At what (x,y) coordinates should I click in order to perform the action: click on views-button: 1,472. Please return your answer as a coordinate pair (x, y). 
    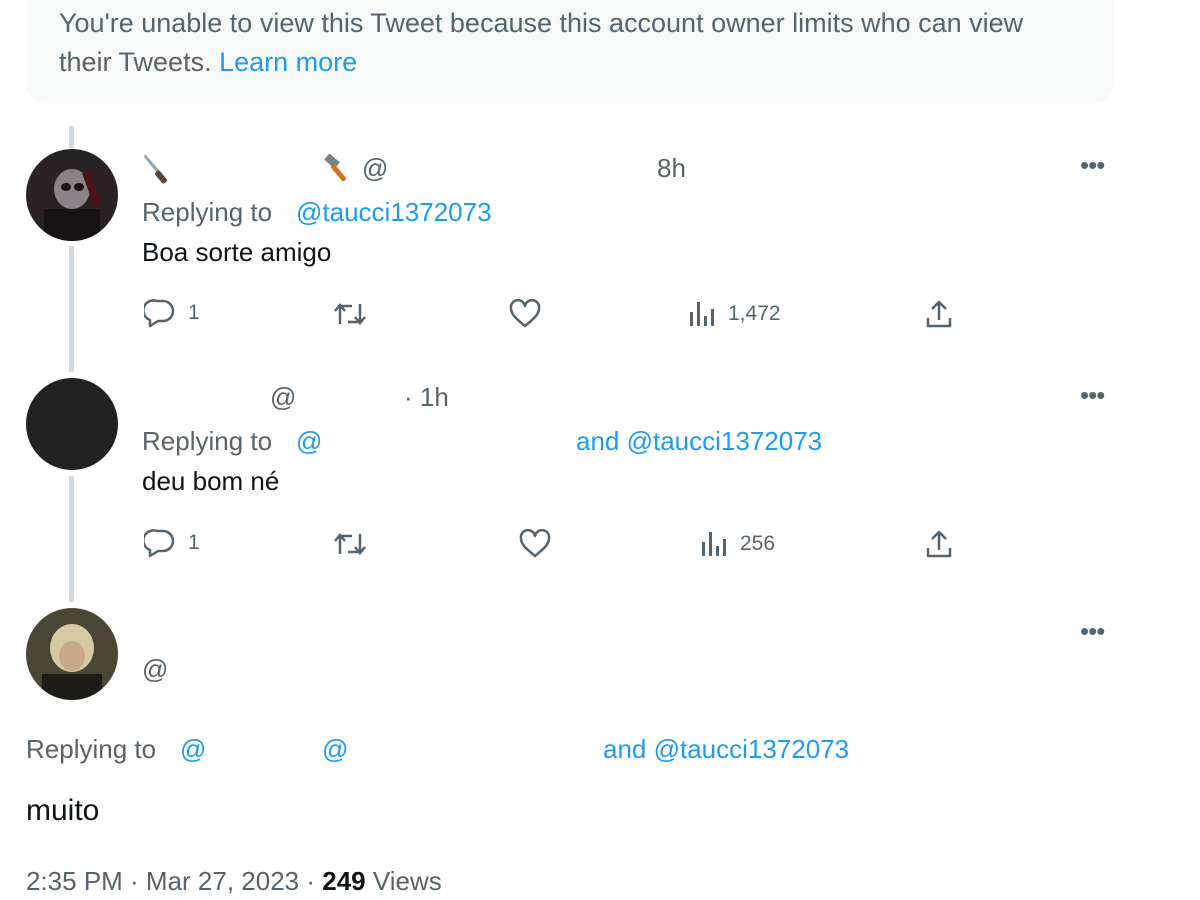
    Looking at the image, I should click on (734, 314).